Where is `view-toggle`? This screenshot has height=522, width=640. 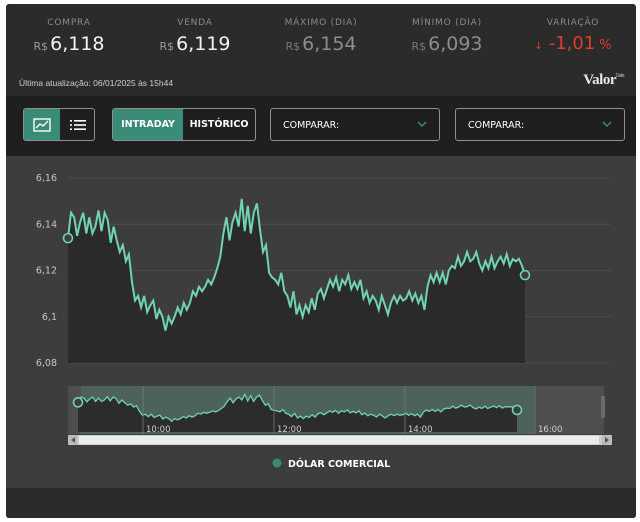
view-toggle is located at coordinates (59, 124).